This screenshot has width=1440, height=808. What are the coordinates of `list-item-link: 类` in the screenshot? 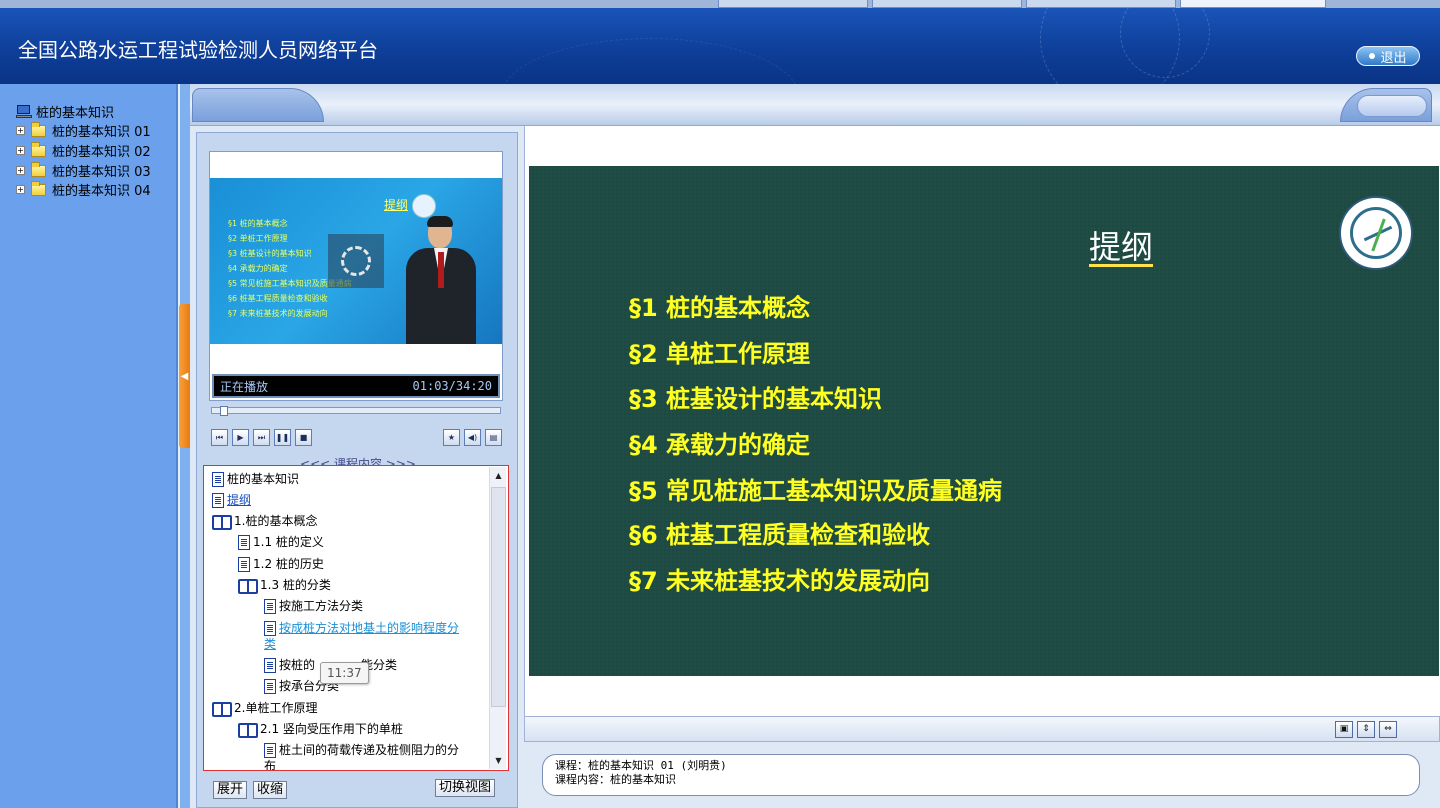 It's located at (270, 644).